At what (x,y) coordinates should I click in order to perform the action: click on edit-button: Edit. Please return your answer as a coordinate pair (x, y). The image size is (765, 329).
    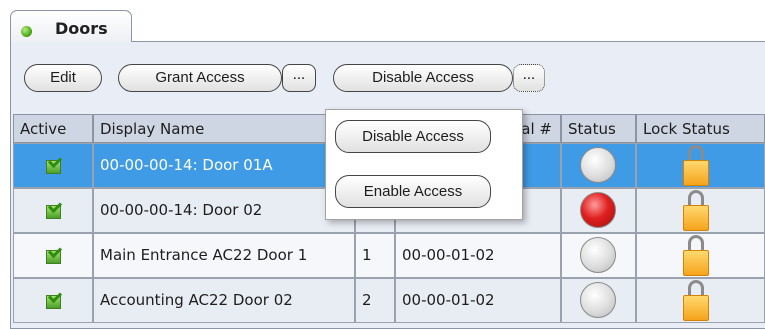
    Looking at the image, I should click on (63, 78).